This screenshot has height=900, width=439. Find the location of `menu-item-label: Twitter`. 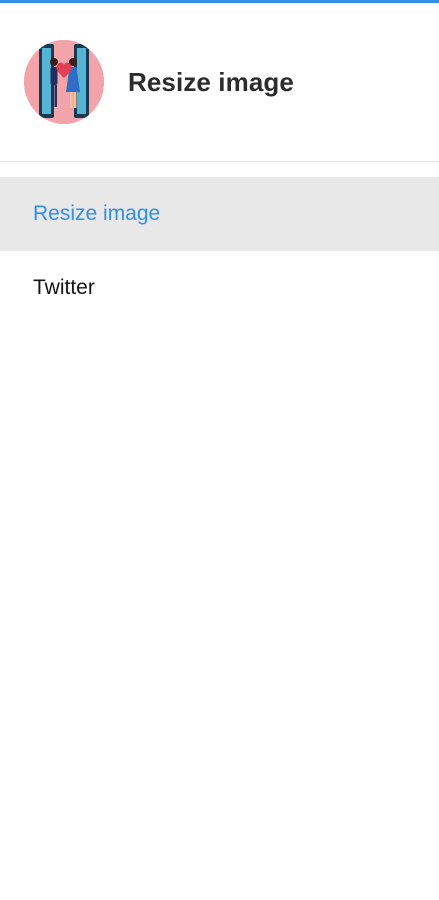

menu-item-label: Twitter is located at coordinates (64, 287).